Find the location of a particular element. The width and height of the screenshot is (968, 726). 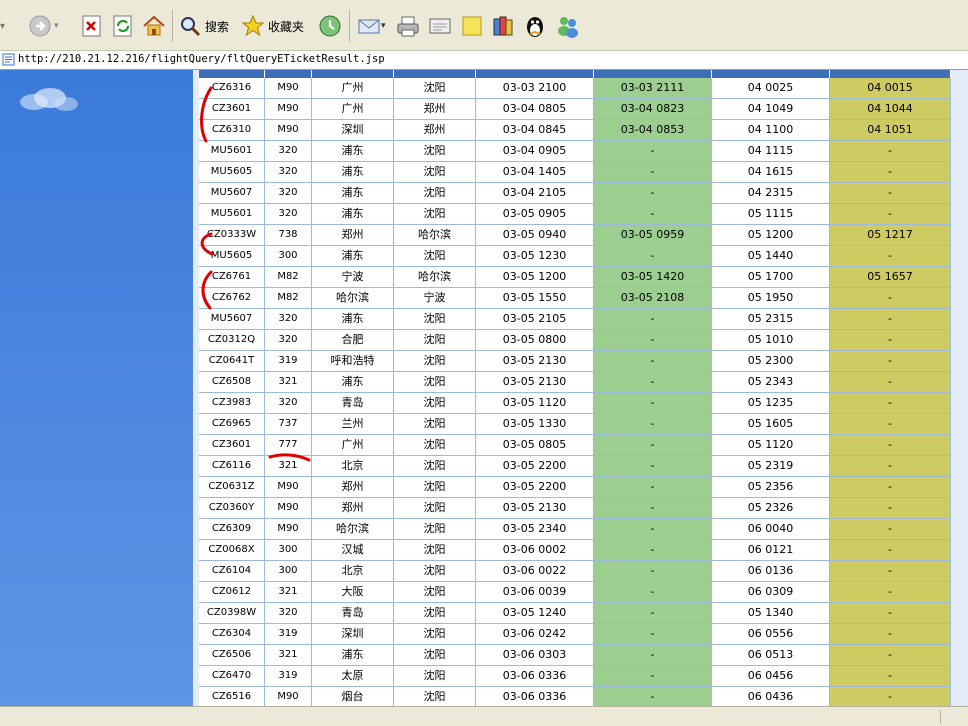

scheduled-departure-cell: 03-06 0002 is located at coordinates (535, 550).